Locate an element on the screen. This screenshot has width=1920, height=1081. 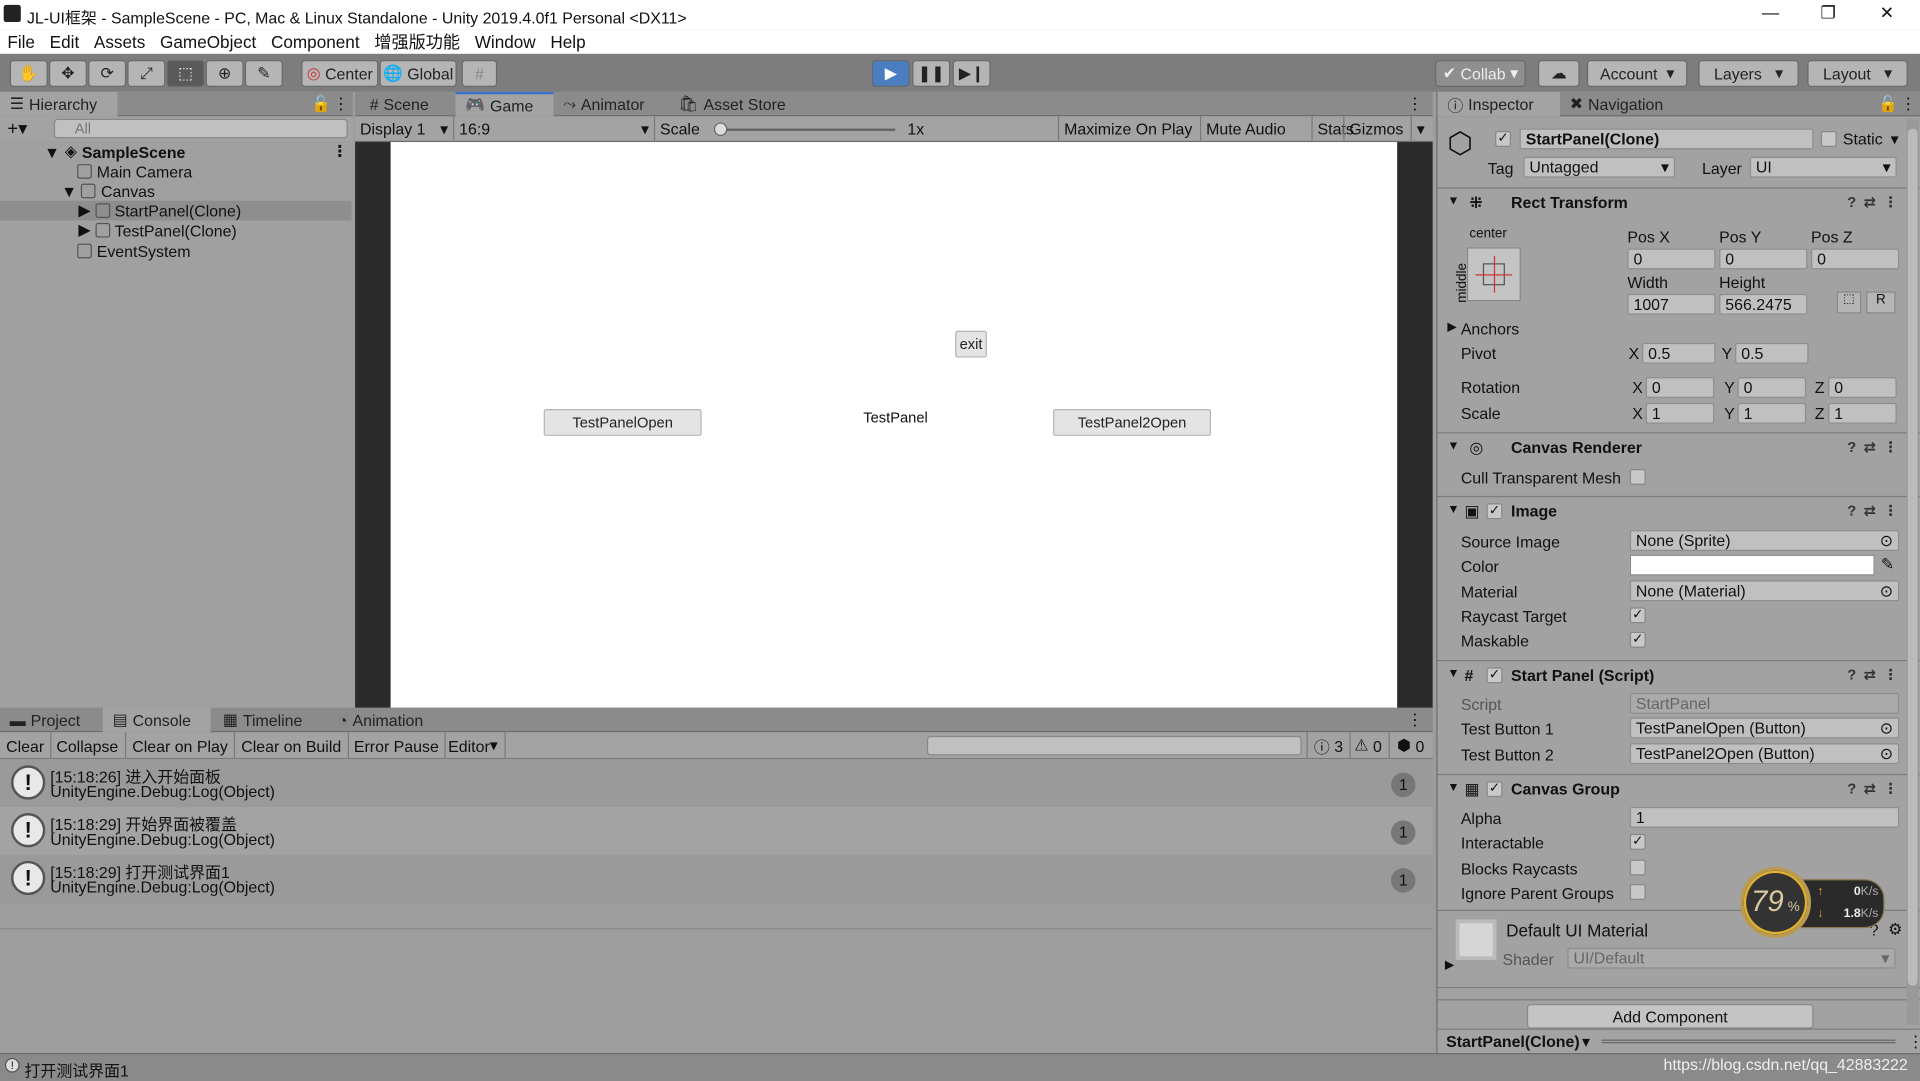
test-button1-field: TestPanelOpen (Button) ⊙ is located at coordinates (1764, 728).